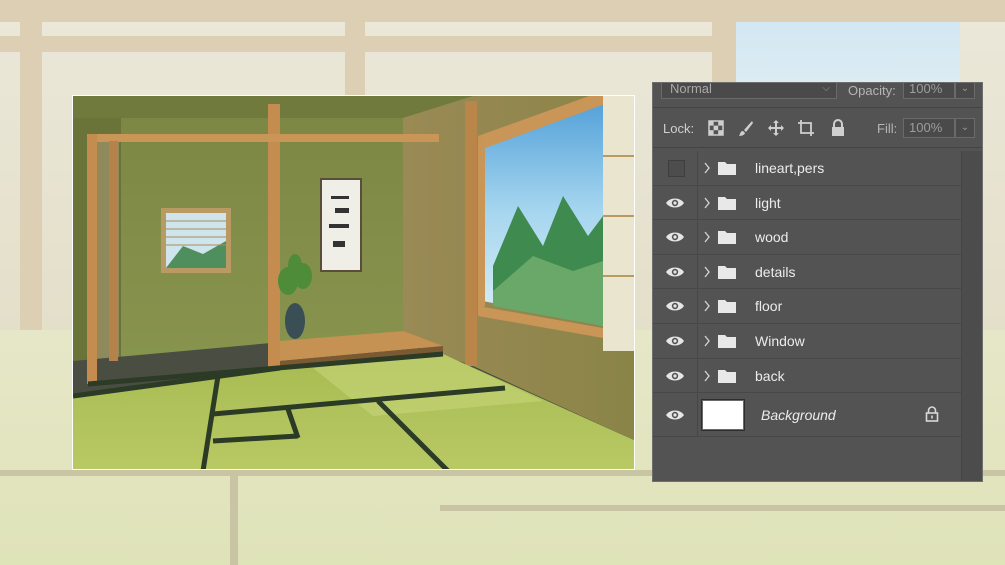 The image size is (1005, 565). I want to click on fill-input: 100%, so click(929, 128).